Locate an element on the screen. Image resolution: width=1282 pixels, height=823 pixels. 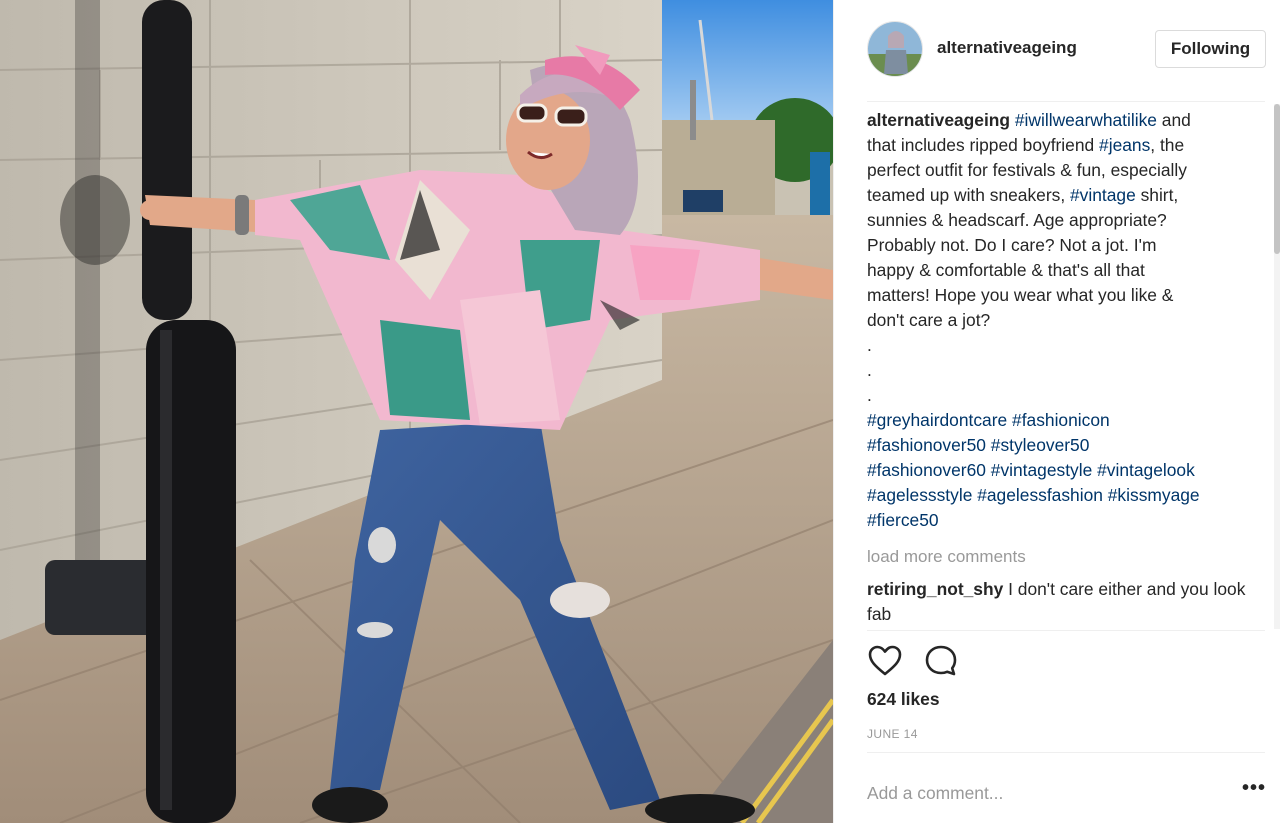
hashtag-link: #greyhairdontcare is located at coordinates (937, 420).